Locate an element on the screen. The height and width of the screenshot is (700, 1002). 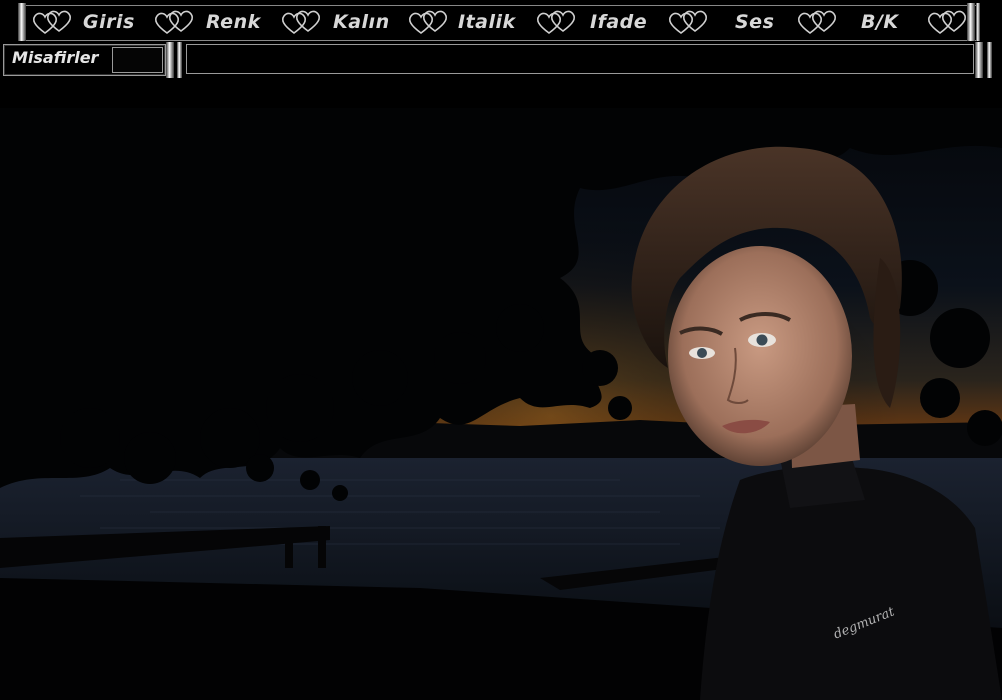
toolbar-item-label: Italik is located at coordinates (487, 22).